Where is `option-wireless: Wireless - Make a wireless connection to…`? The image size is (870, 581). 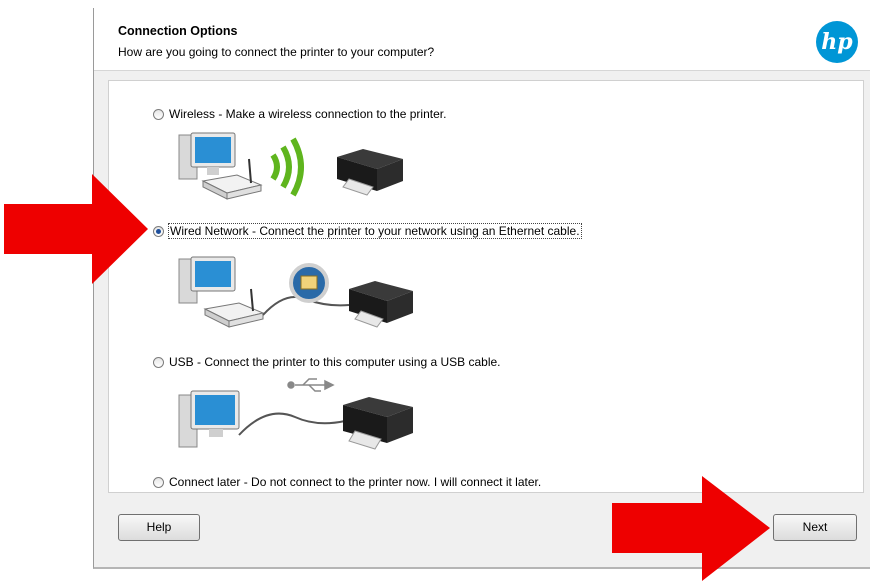
option-wireless: Wireless - Make a wireless connection to… is located at coordinates (299, 114).